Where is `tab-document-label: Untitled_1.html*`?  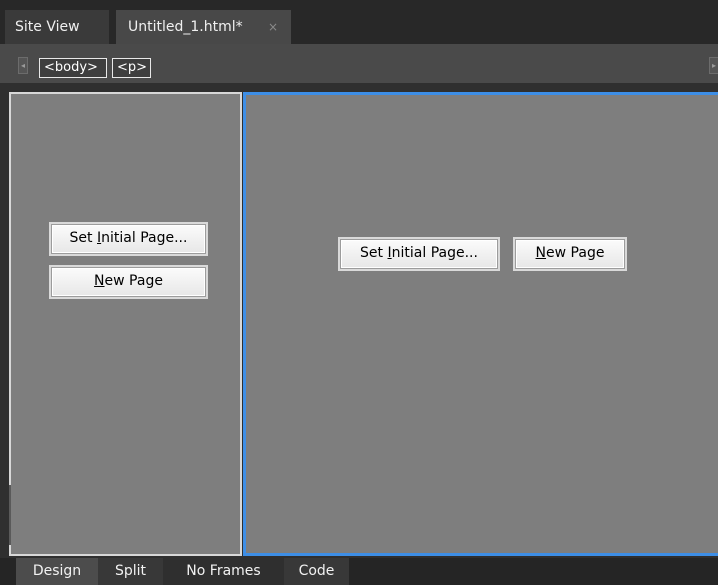 tab-document-label: Untitled_1.html* is located at coordinates (185, 27).